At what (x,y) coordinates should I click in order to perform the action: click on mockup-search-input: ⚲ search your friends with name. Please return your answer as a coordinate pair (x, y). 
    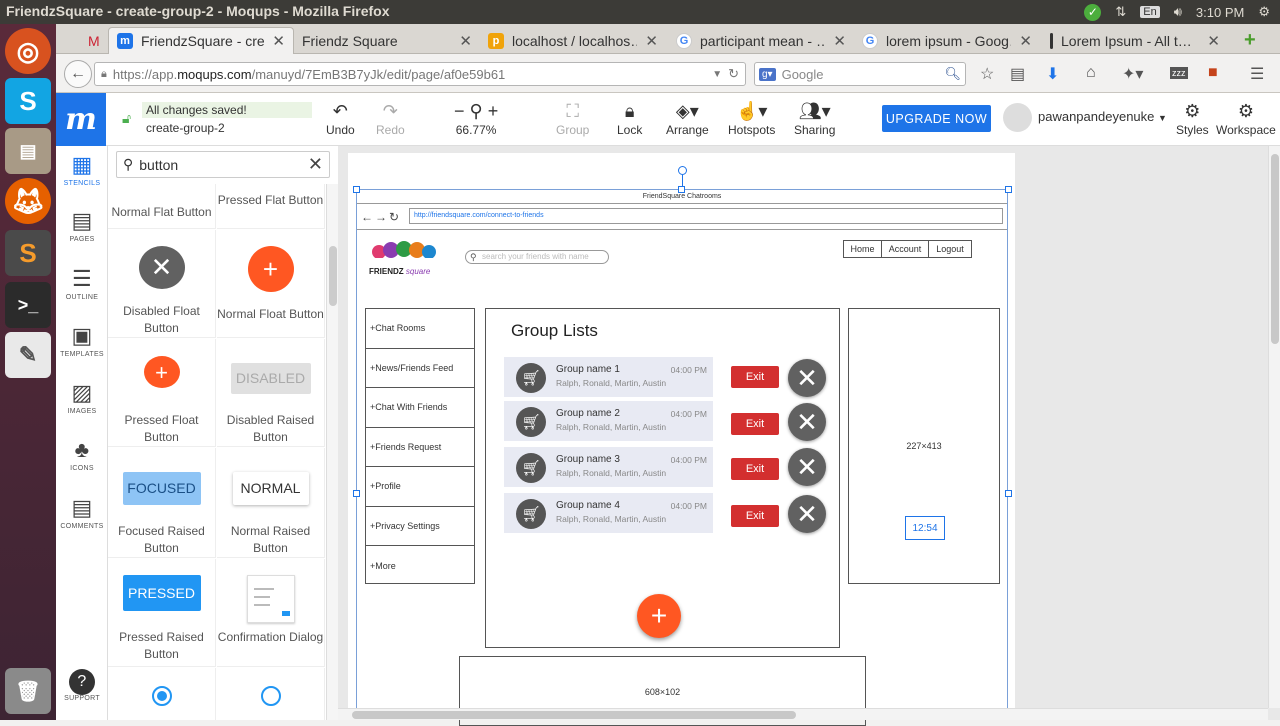
    Looking at the image, I should click on (537, 257).